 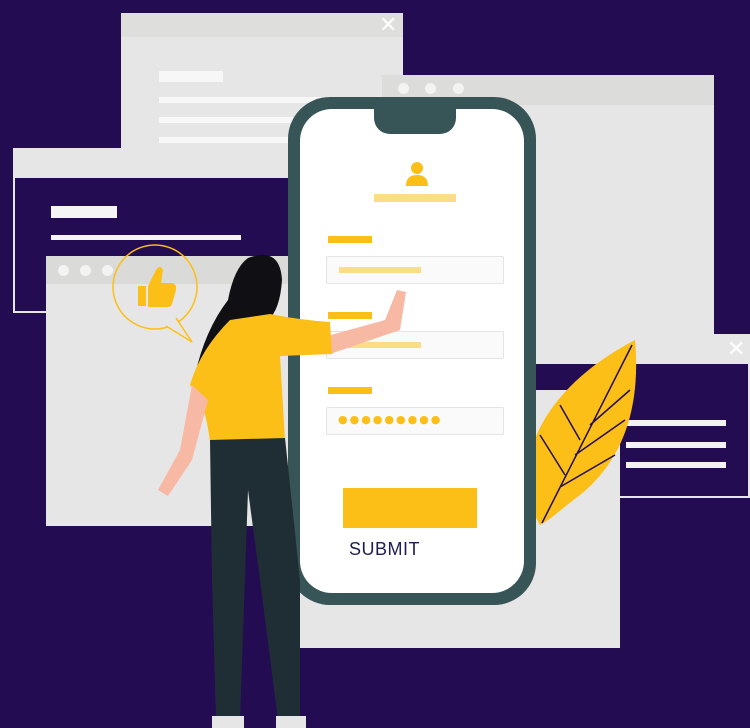 I want to click on leaf-decoration, so click(x=582, y=432).